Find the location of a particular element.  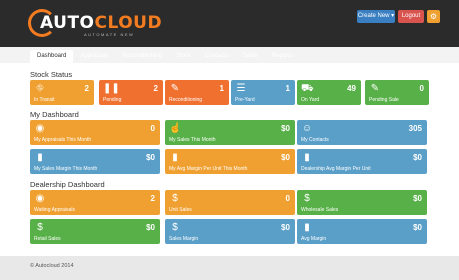

tile-label: Avg Margin is located at coordinates (314, 239).